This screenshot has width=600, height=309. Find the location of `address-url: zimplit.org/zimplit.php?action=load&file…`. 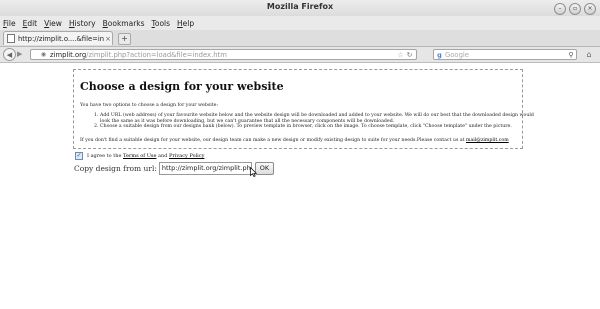

address-url: zimplit.org/zimplit.php?action=load&file… is located at coordinates (222, 55).